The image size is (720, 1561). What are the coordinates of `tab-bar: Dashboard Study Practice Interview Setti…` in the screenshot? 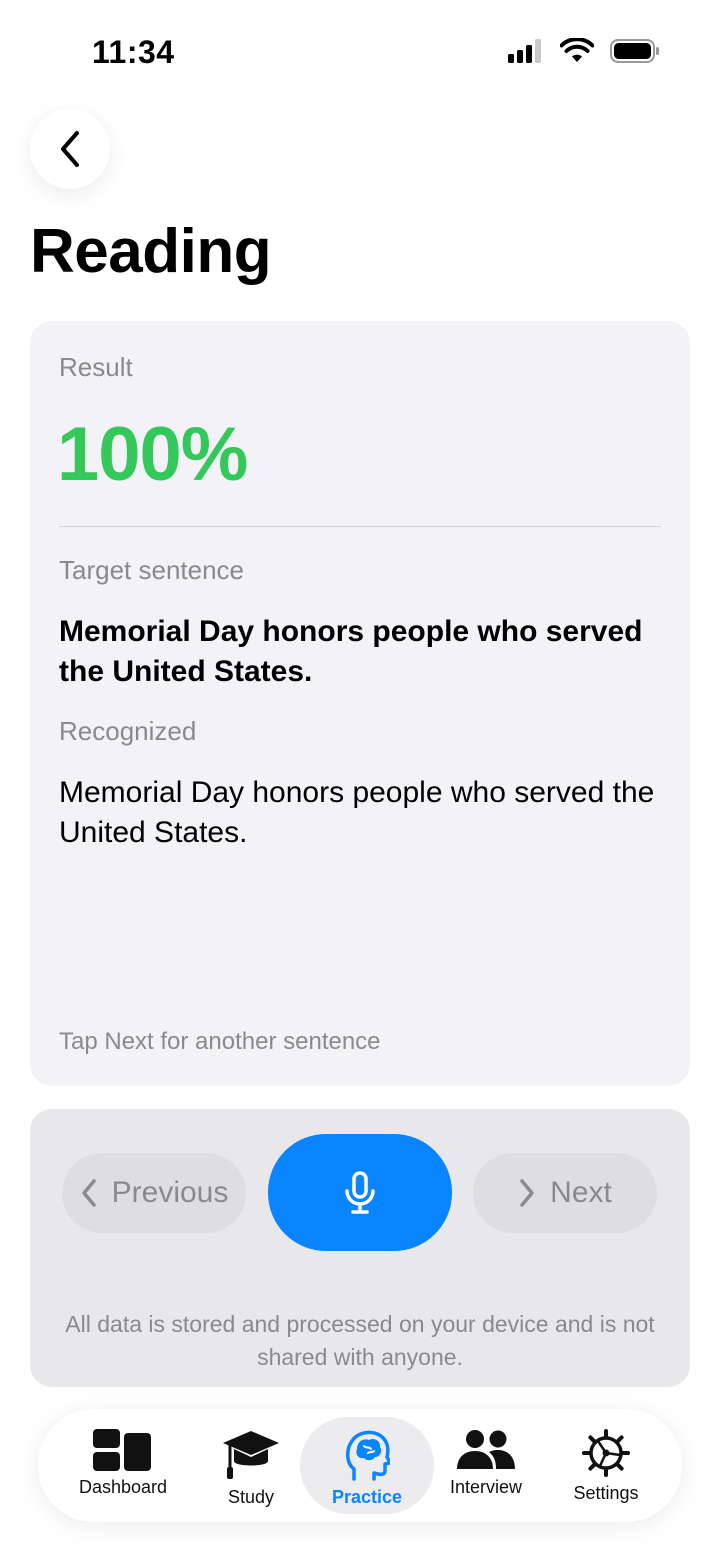 It's located at (360, 1465).